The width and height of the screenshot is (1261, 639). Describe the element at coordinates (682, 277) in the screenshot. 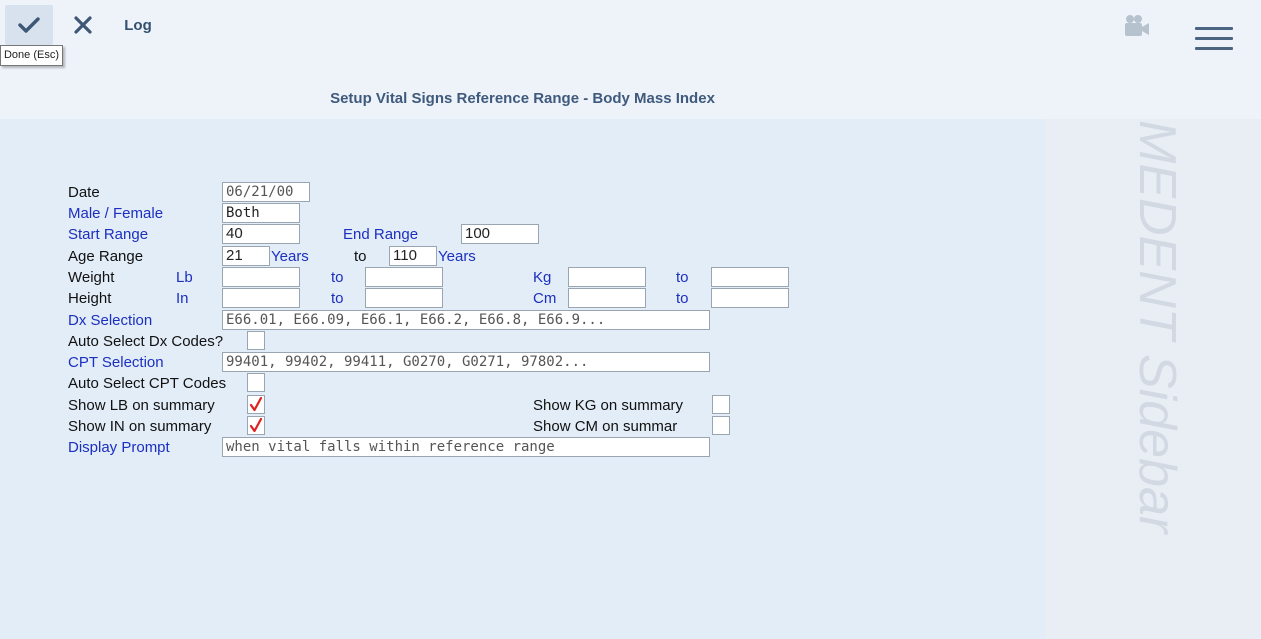

I see `weight-kg-to-label: to` at that location.